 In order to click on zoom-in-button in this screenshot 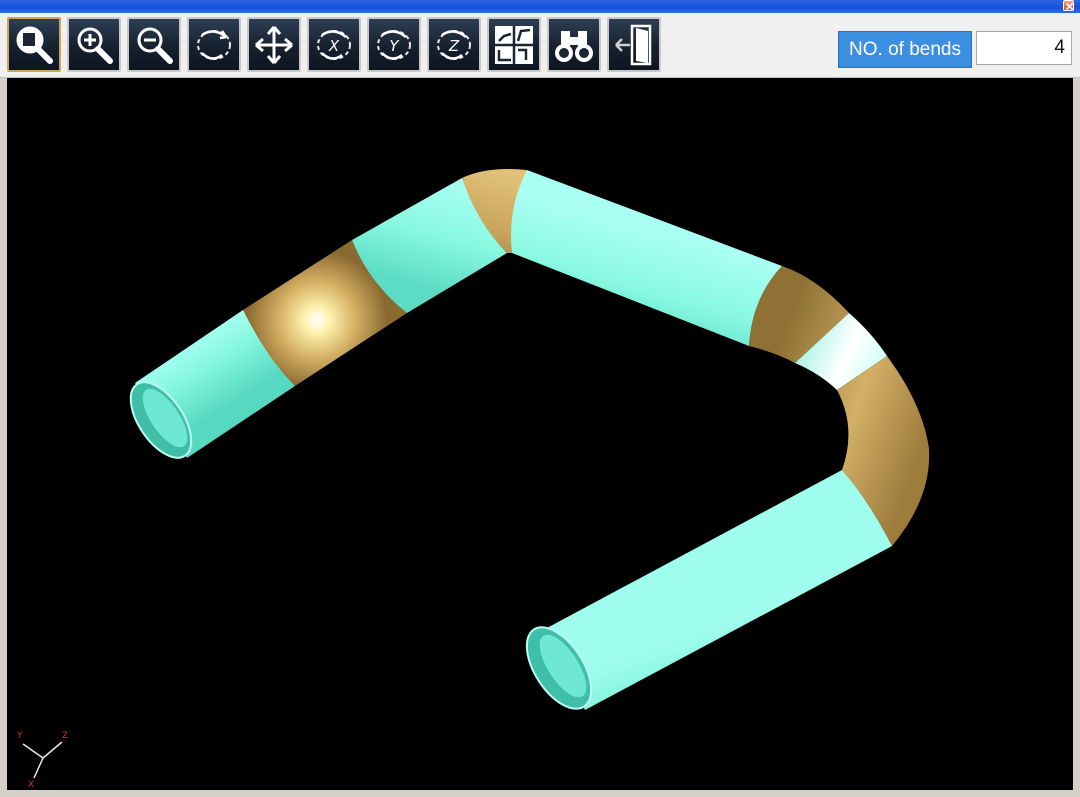, I will do `click(94, 44)`.